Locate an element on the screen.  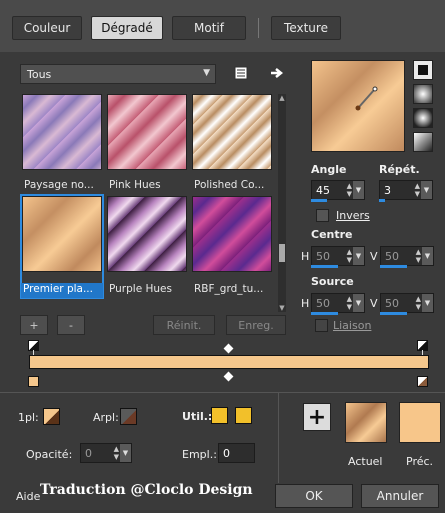
angle-label: Angle is located at coordinates (329, 169).